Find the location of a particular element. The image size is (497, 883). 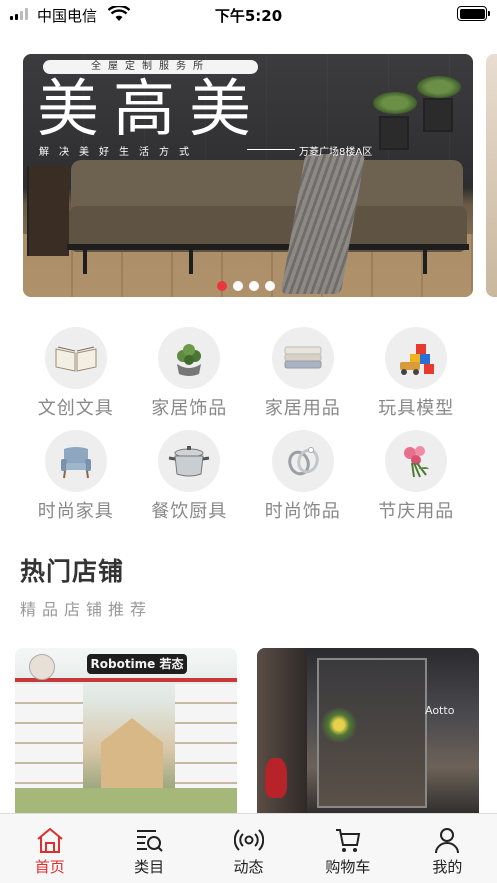

battery-icon is located at coordinates (473, 13).